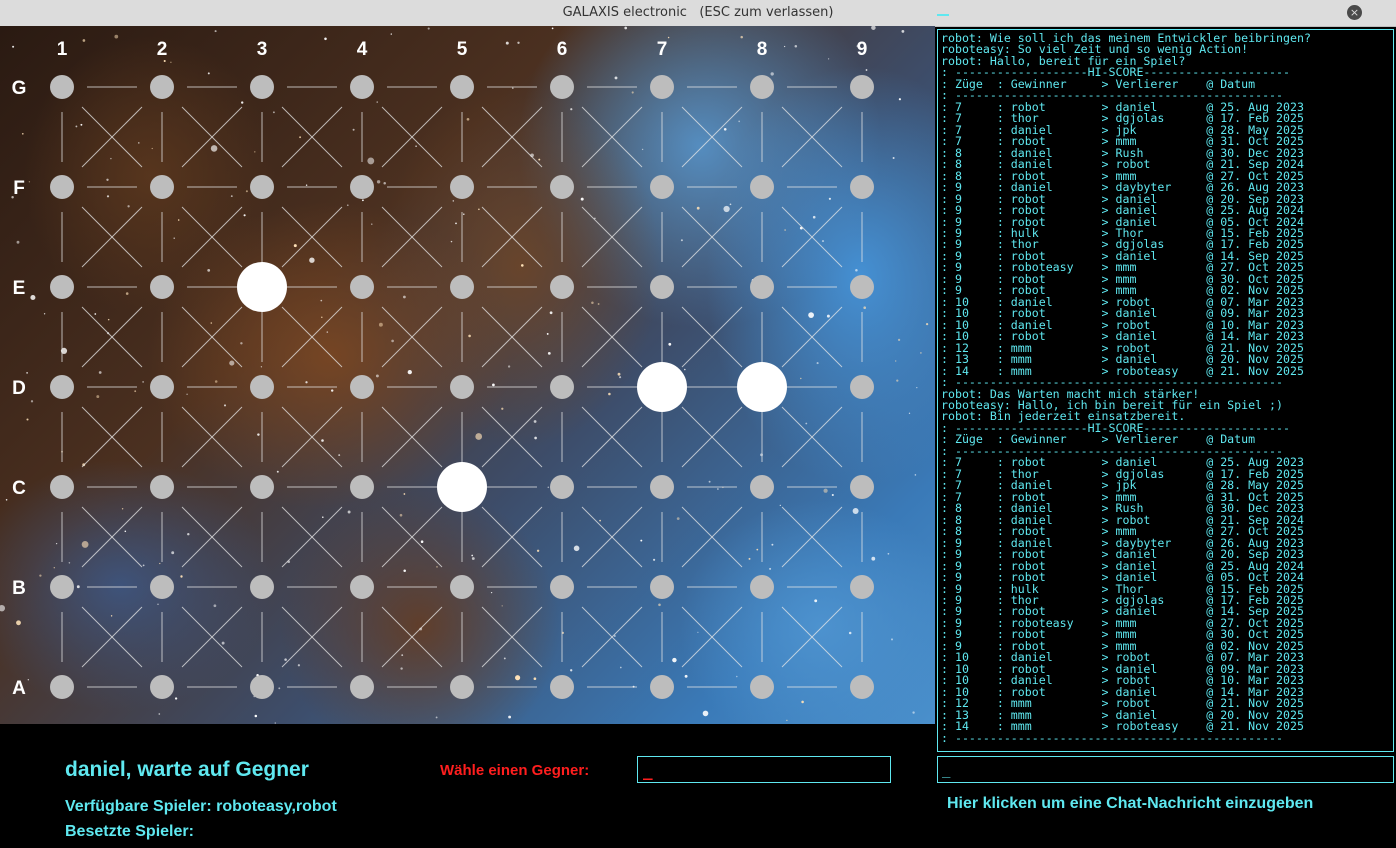 The image size is (1396, 848). Describe the element at coordinates (1354, 12) in the screenshot. I see `close-icon: ×` at that location.